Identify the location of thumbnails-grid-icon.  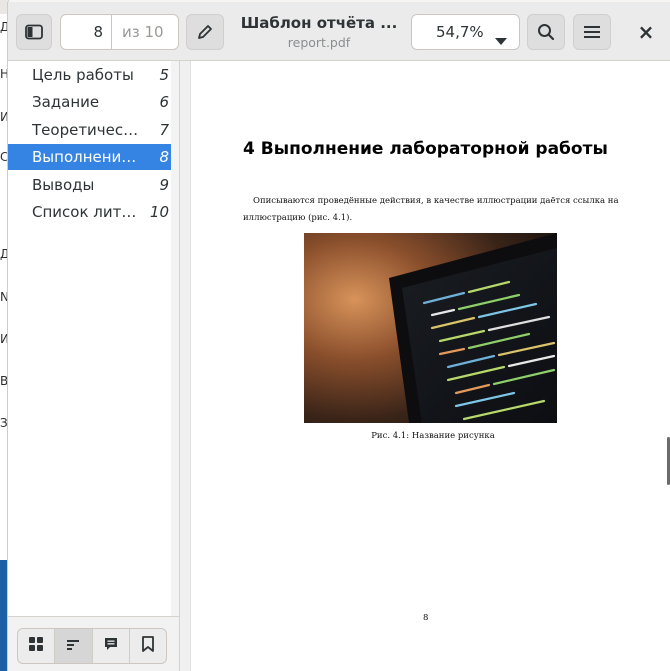
(36, 646).